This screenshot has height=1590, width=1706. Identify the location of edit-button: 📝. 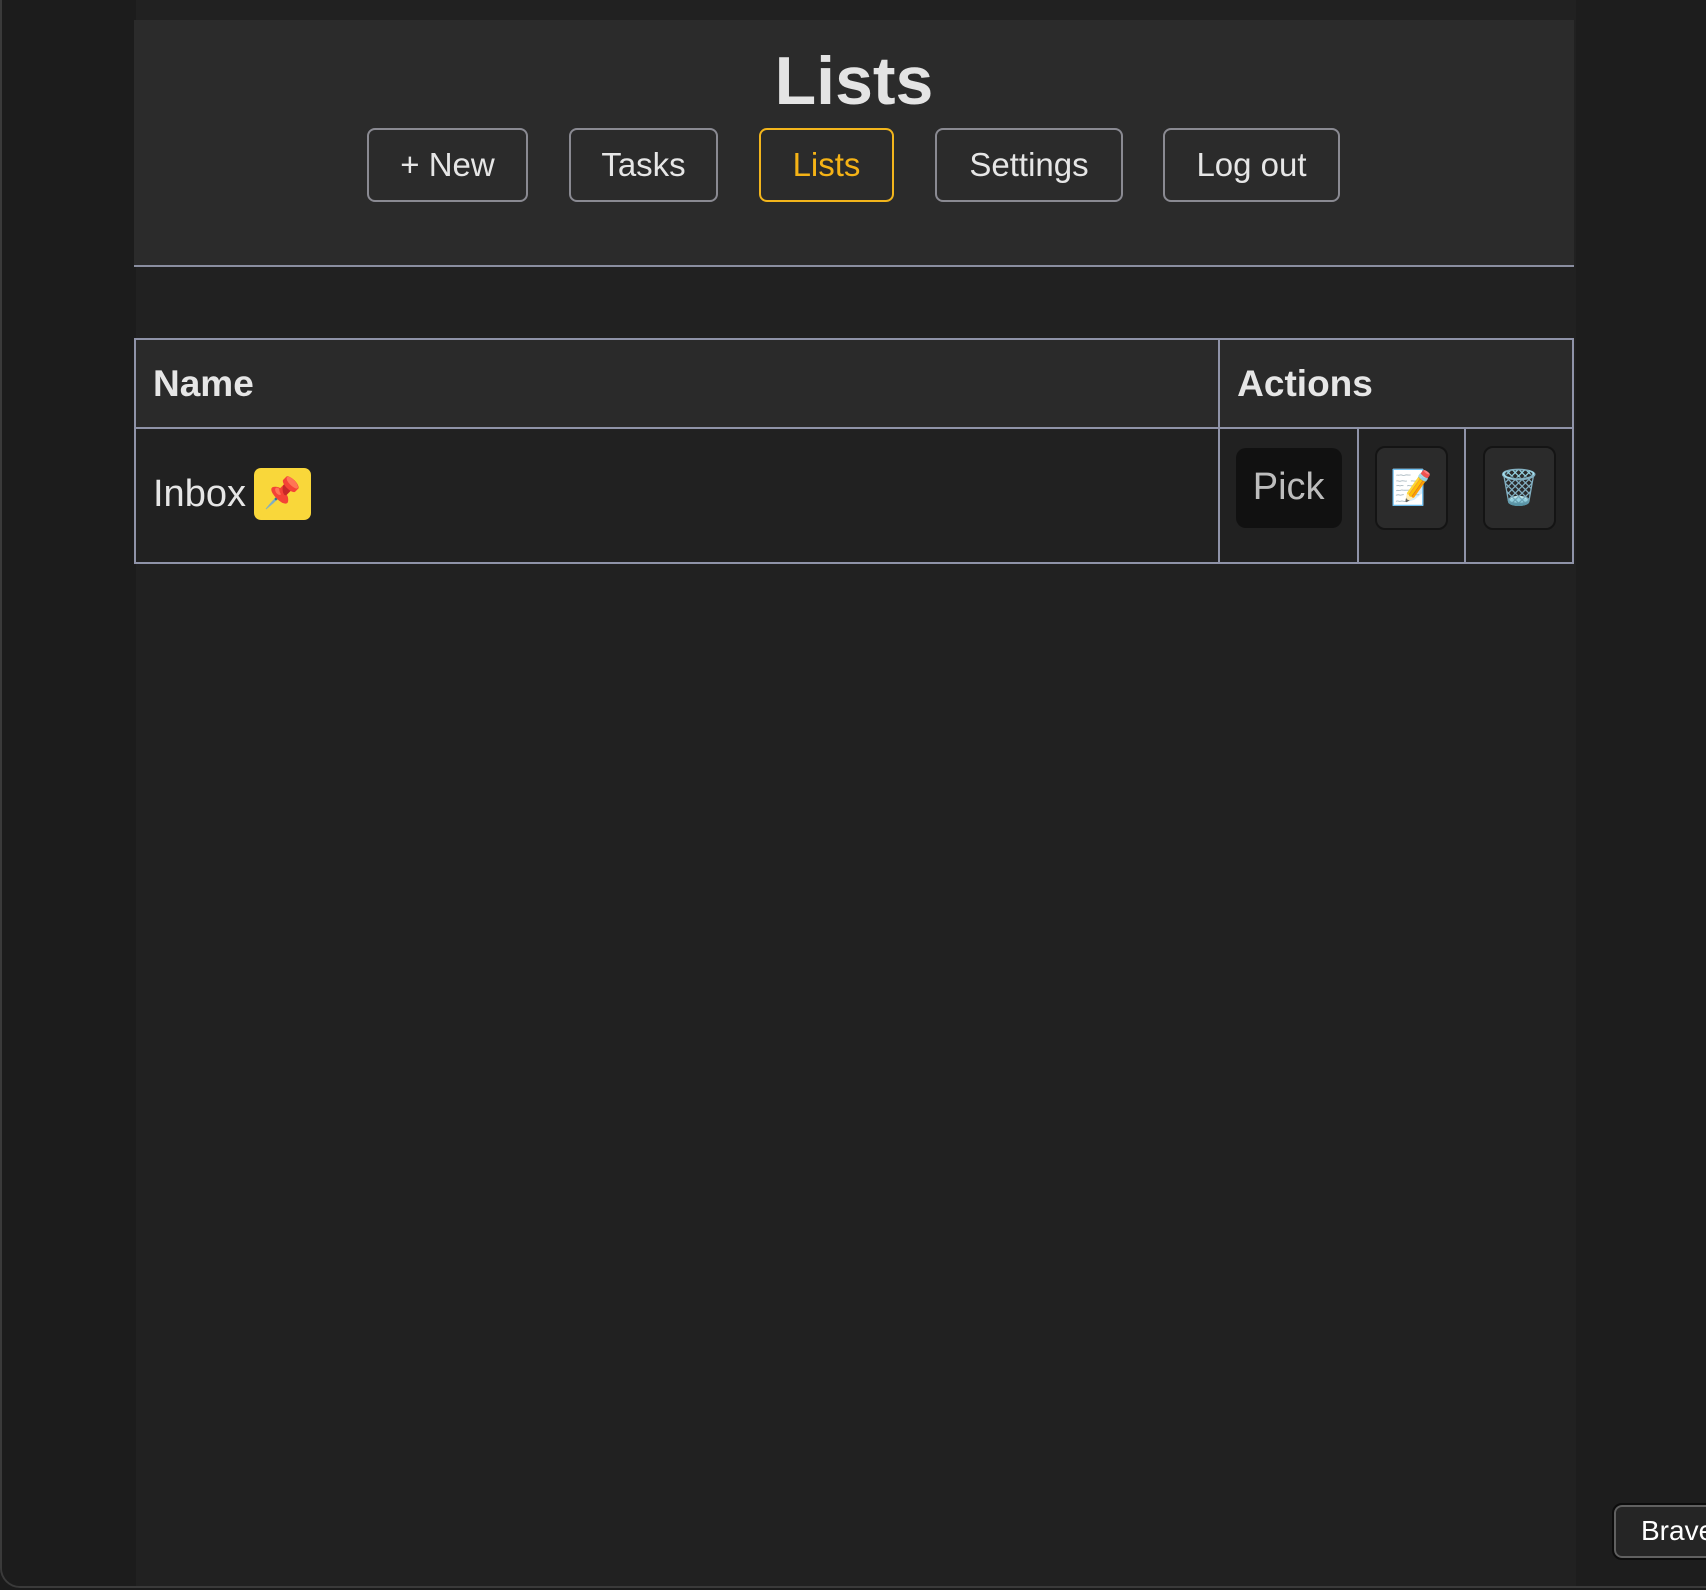
(1412, 487).